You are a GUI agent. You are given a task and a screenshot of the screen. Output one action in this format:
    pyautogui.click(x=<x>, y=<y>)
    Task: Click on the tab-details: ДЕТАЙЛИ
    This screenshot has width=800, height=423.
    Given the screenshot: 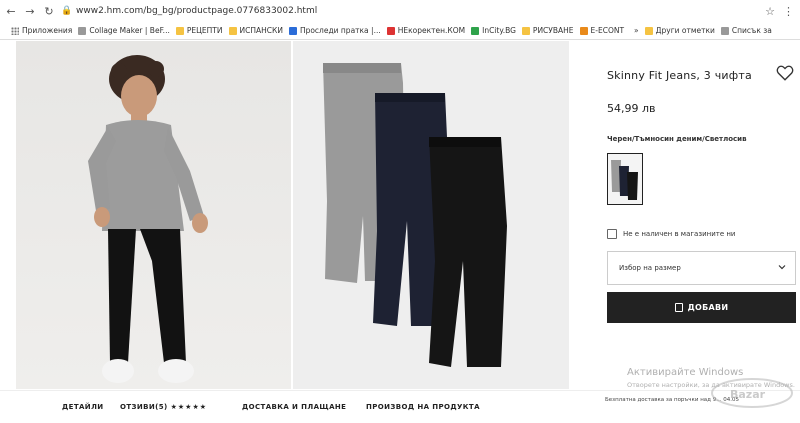 What is the action you would take?
    pyautogui.click(x=83, y=407)
    